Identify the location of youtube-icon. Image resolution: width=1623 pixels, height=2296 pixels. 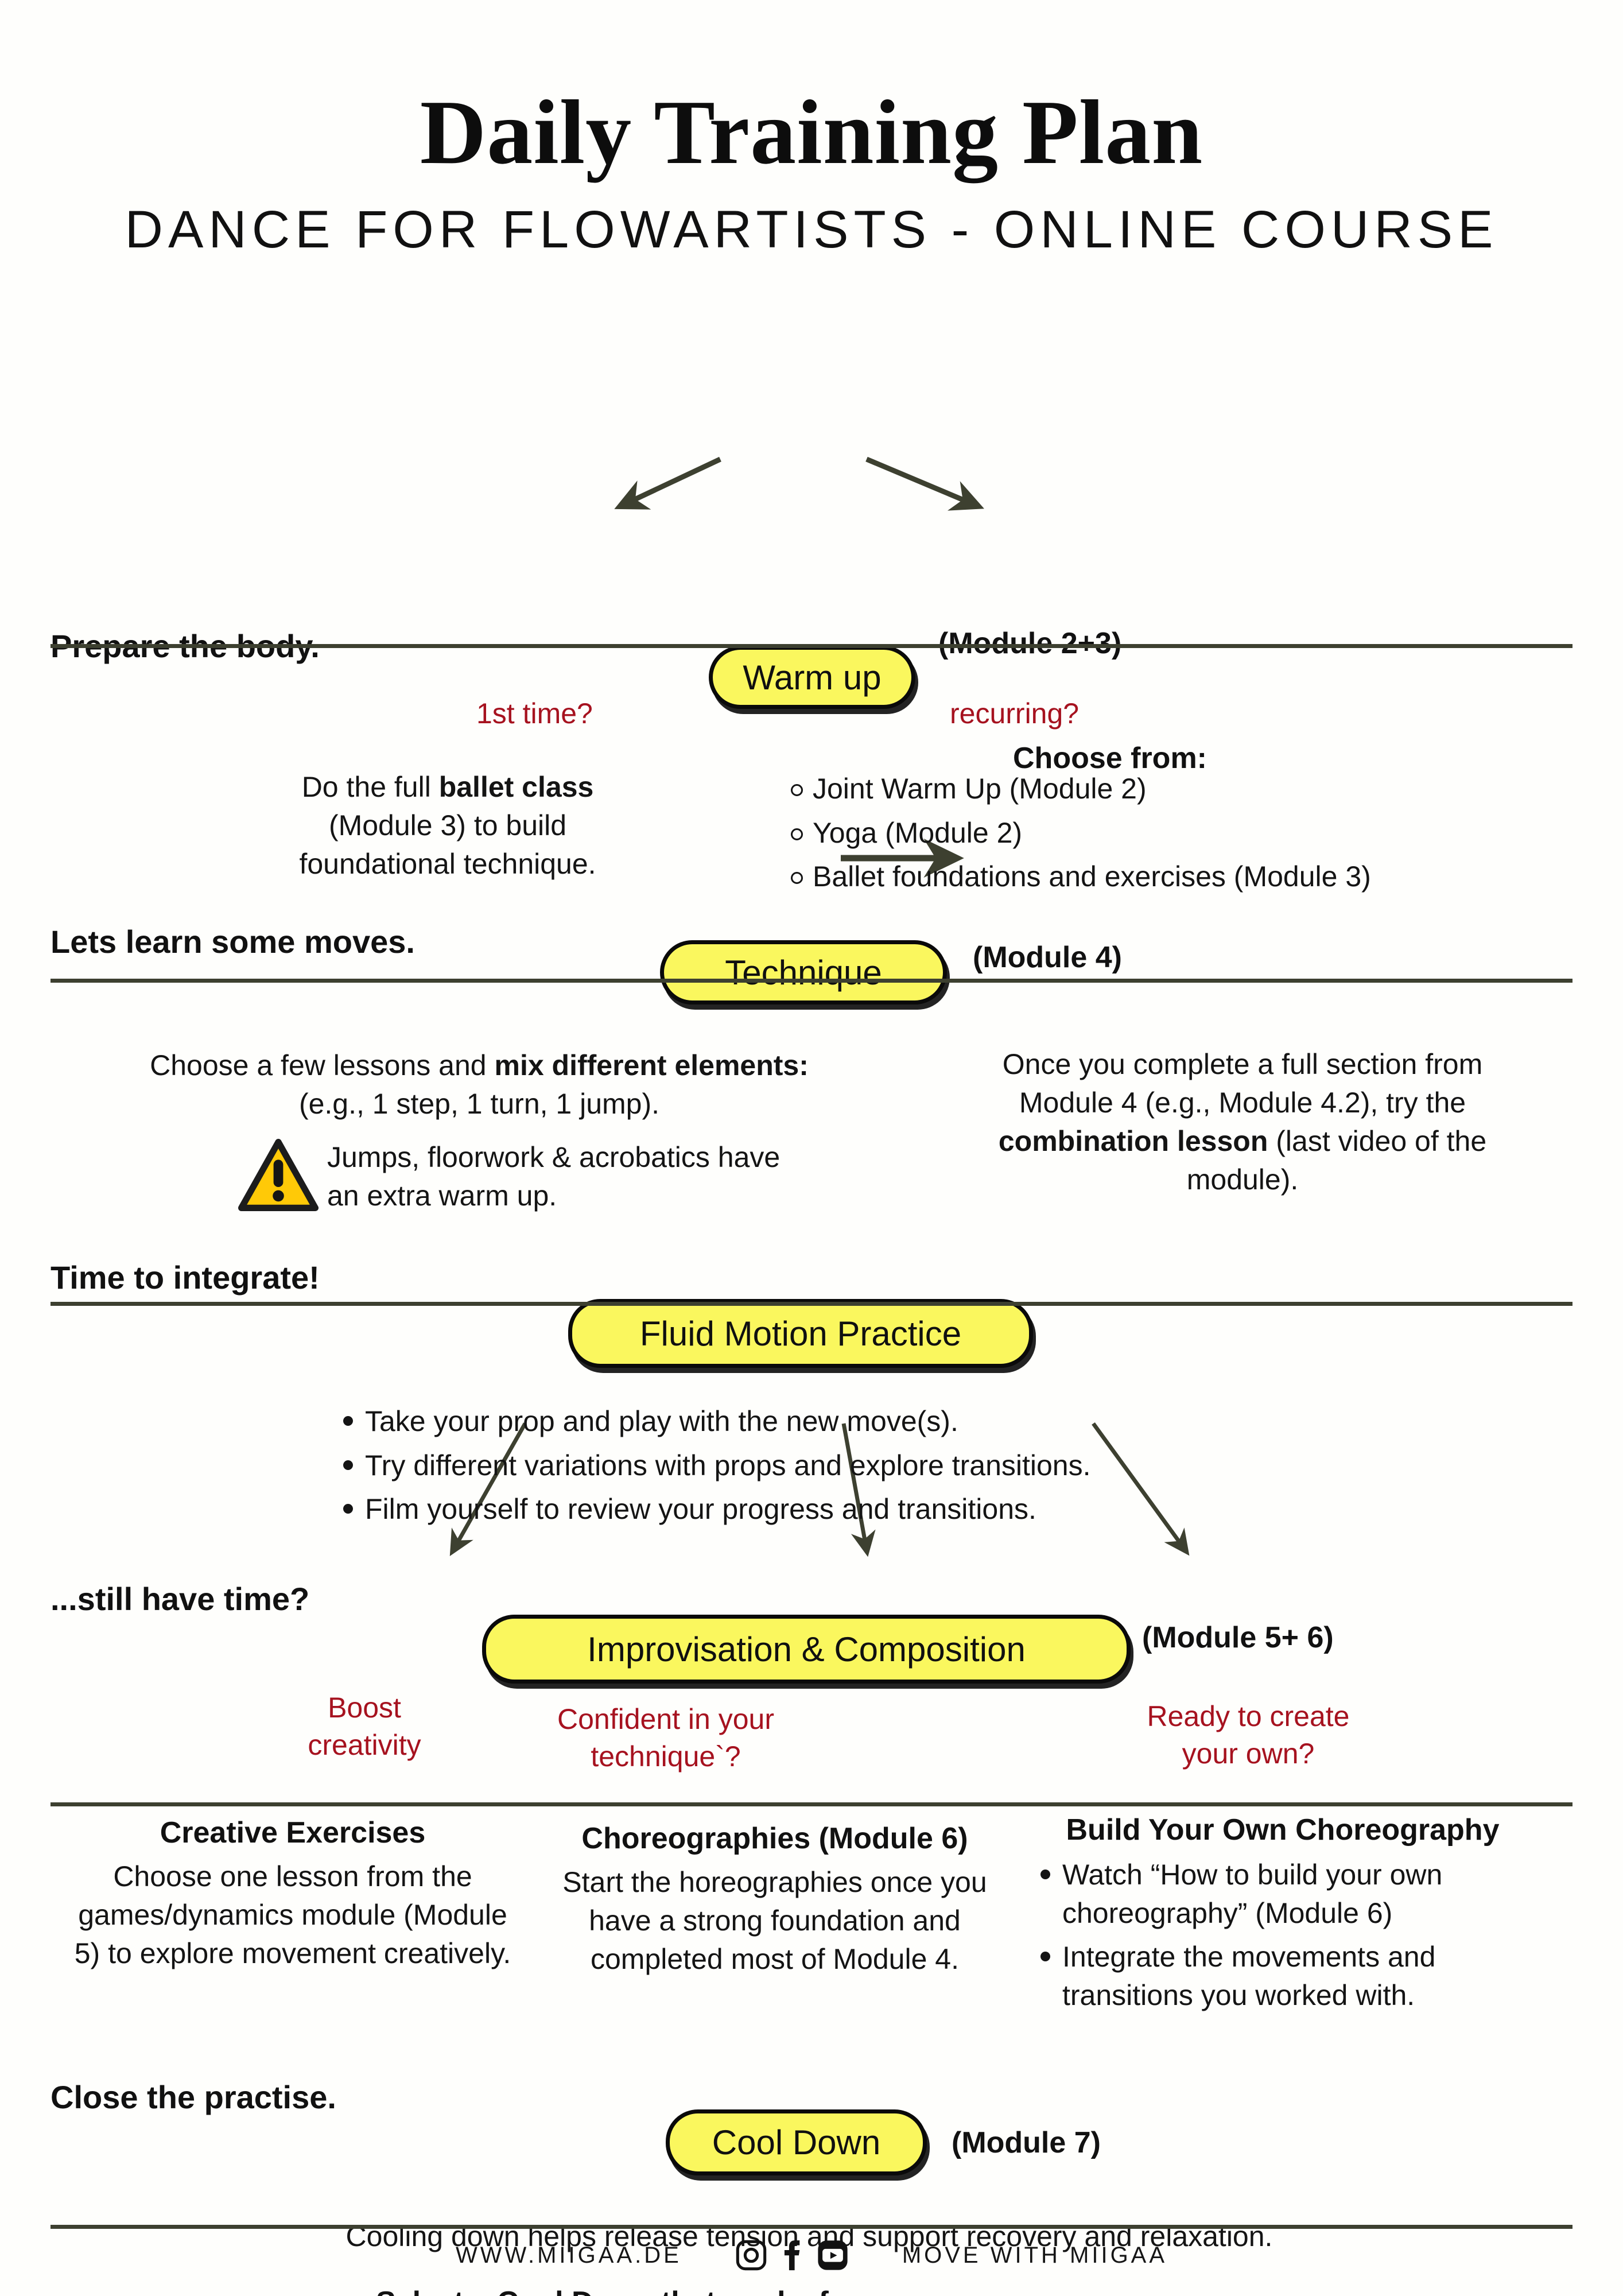
(832, 2255).